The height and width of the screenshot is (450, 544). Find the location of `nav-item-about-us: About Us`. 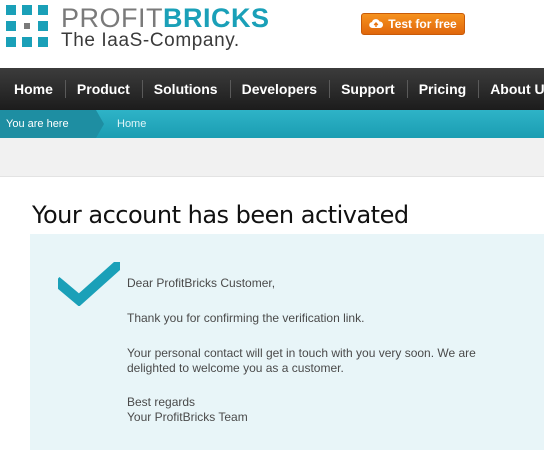

nav-item-about-us: About Us is located at coordinates (511, 89).